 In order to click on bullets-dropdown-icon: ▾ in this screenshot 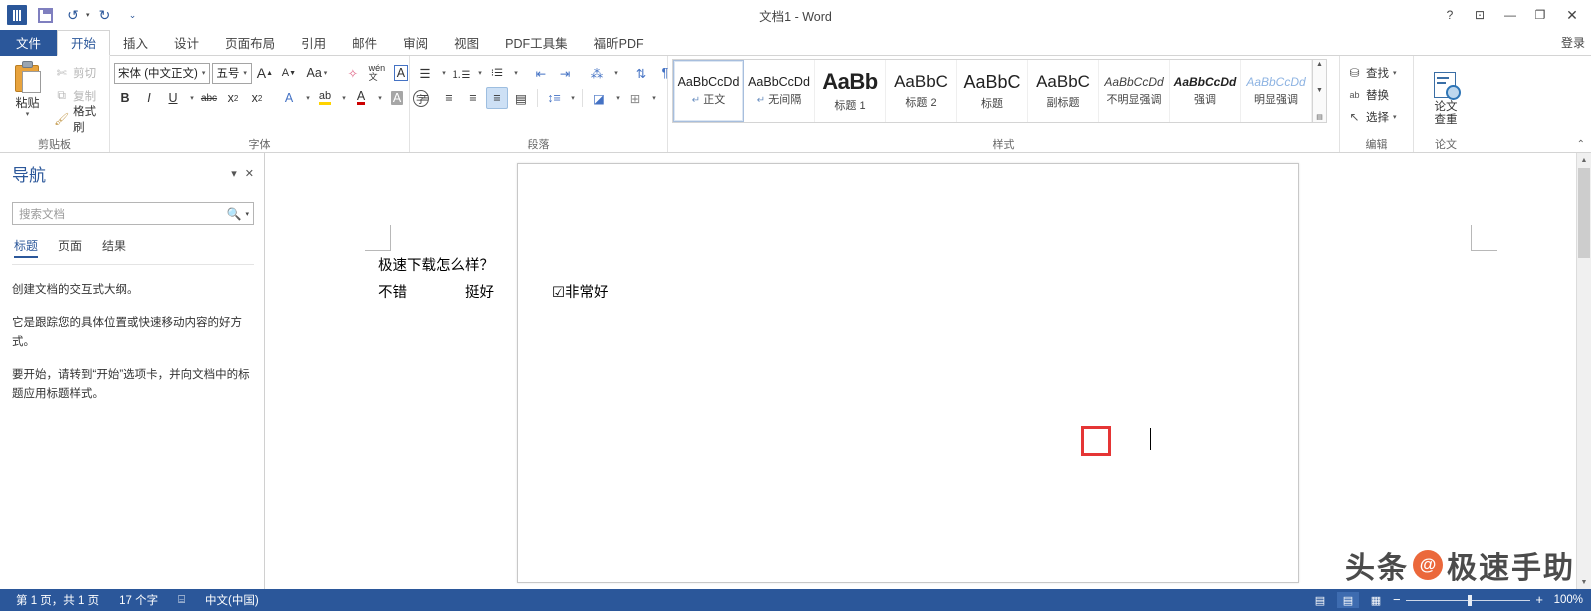, I will do `click(443, 73)`.